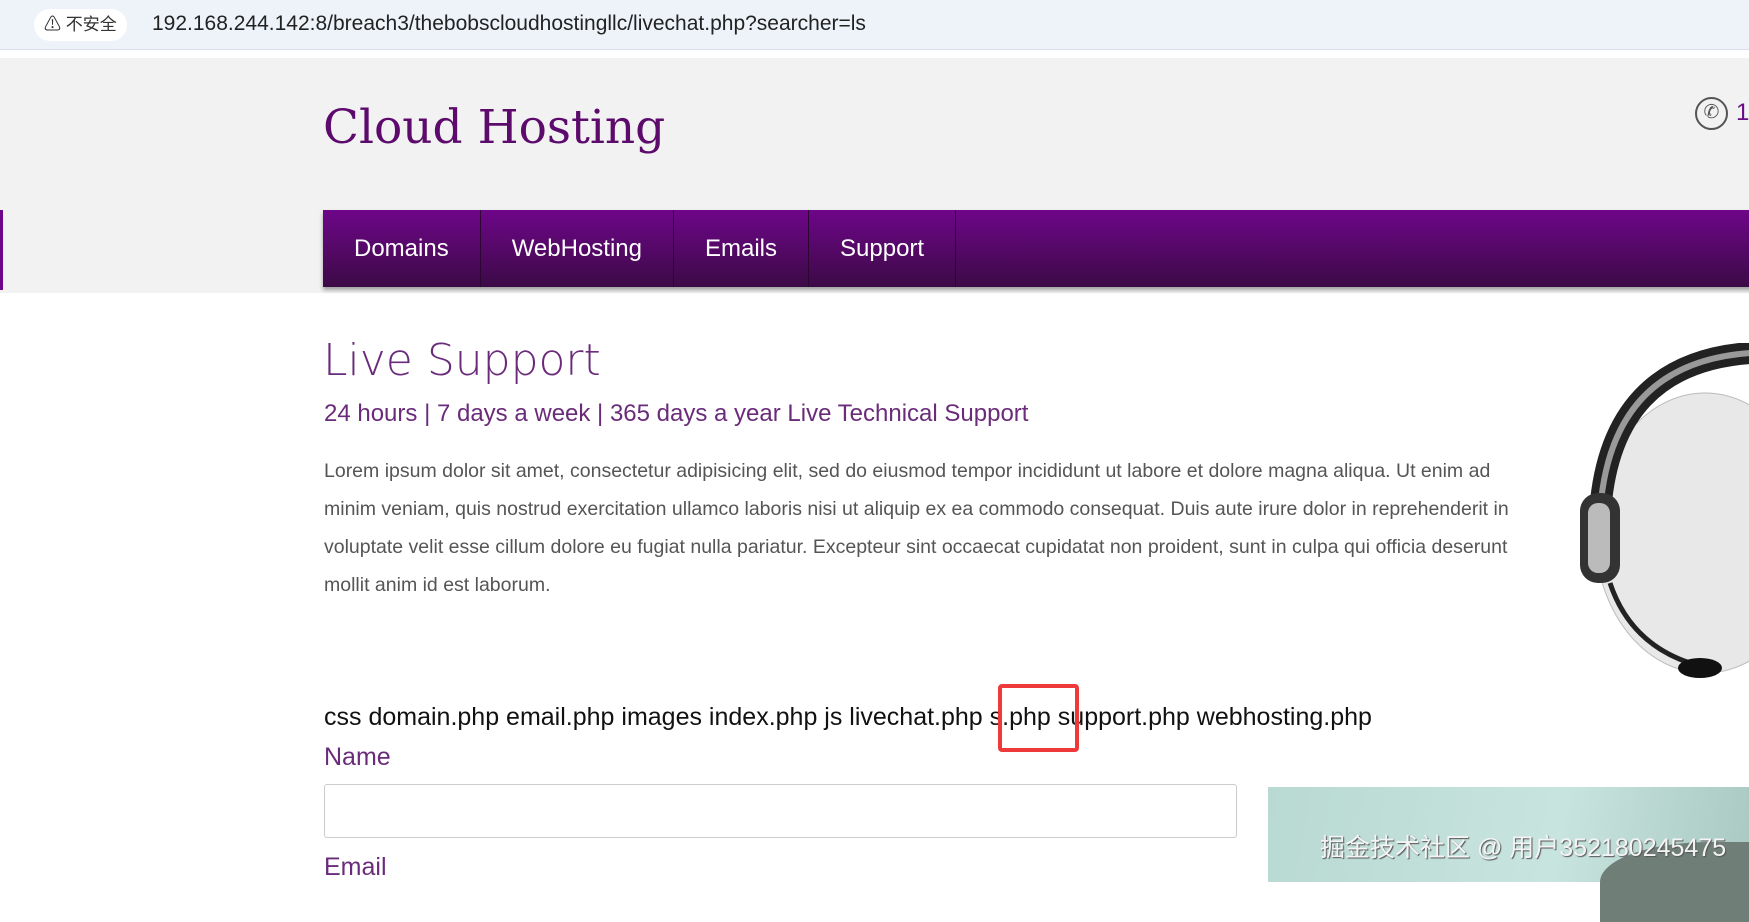  What do you see at coordinates (1038, 718) in the screenshot?
I see `highlight-annotation-box` at bounding box center [1038, 718].